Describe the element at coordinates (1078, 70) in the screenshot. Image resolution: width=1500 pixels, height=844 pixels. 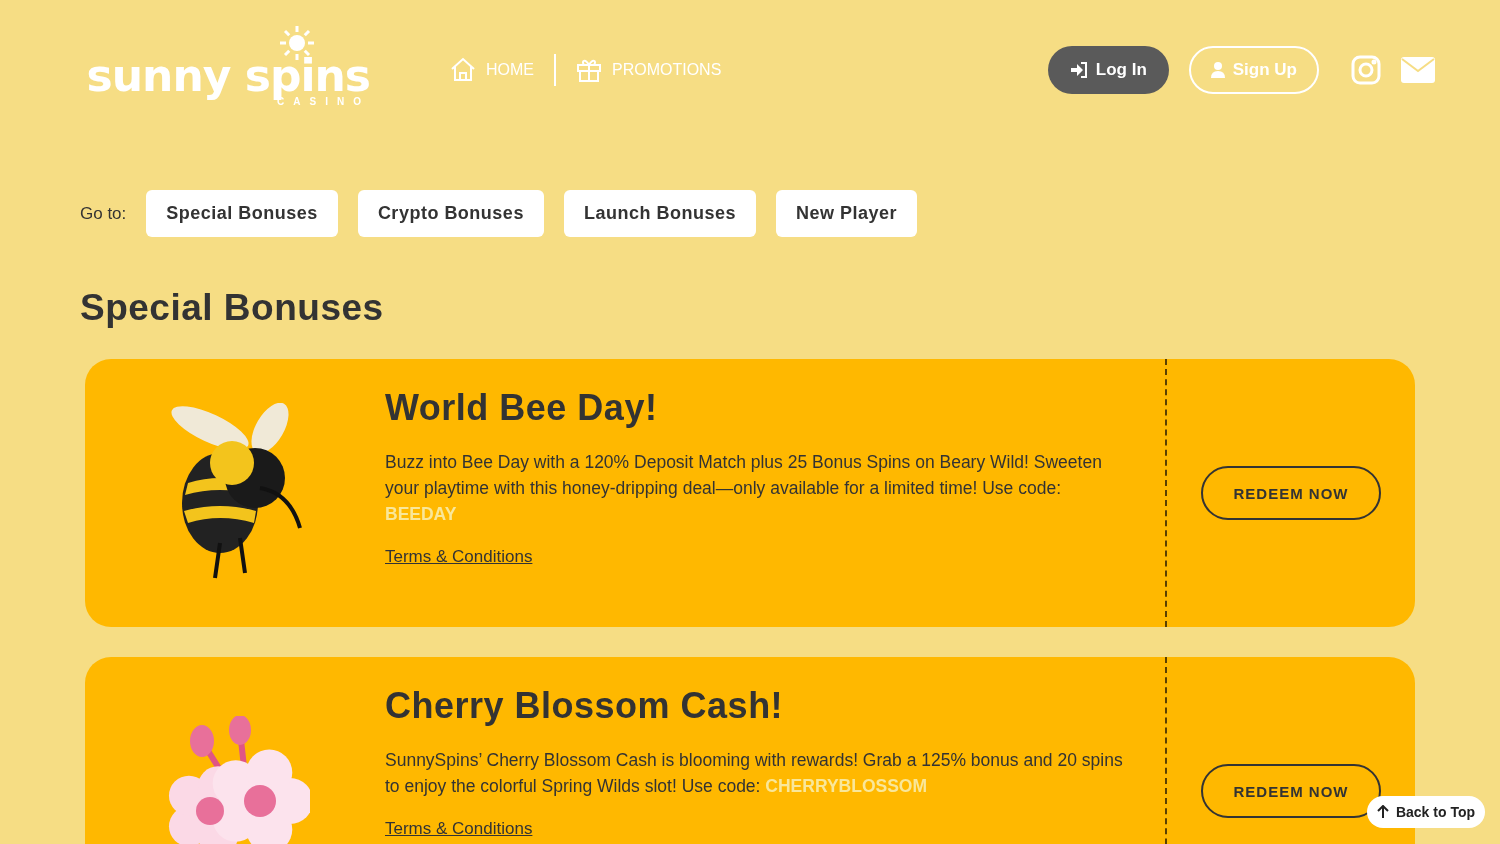
I see `login-icon` at that location.